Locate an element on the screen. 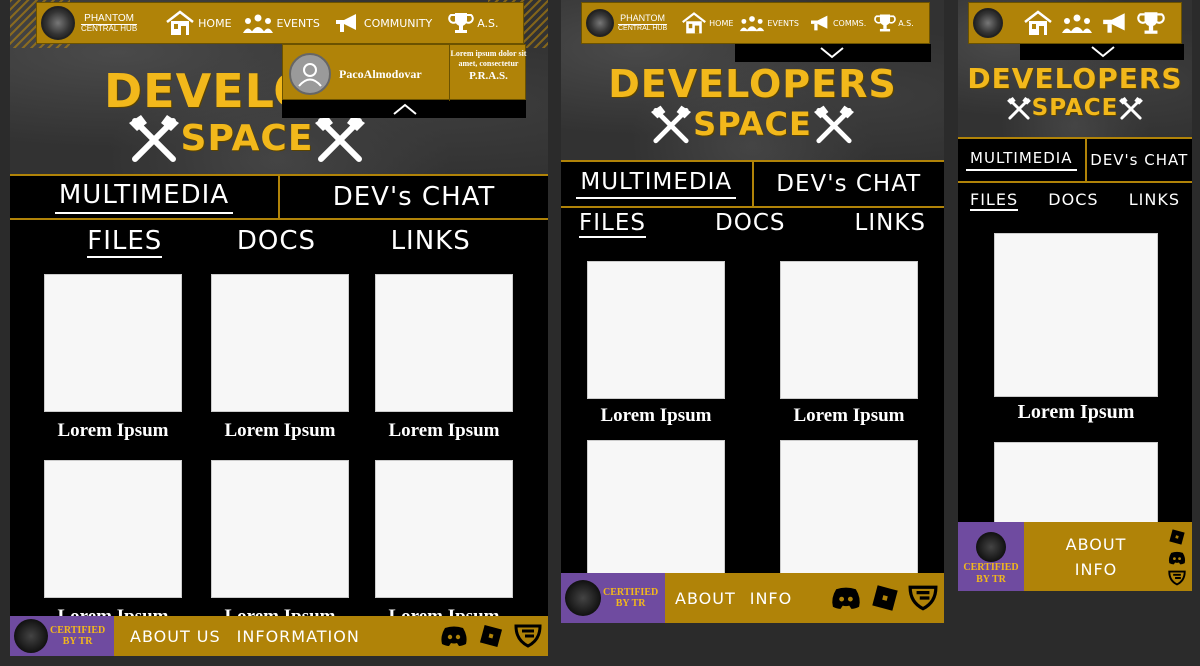  page-title: DEVELOPERS is located at coordinates (1075, 78).